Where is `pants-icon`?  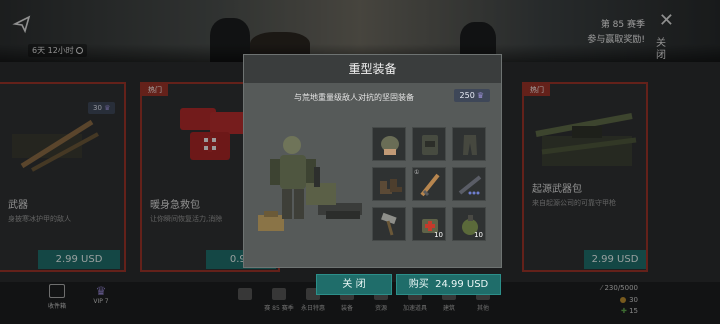
pants-icon is located at coordinates (470, 145).